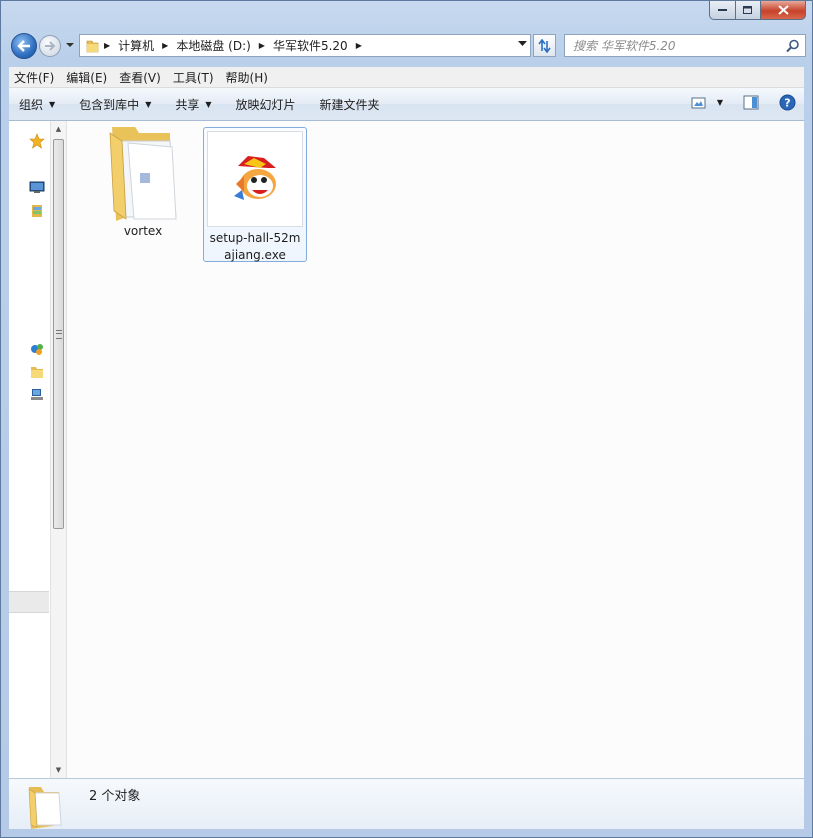 Image resolution: width=813 pixels, height=838 pixels. I want to click on folder-small-icon, so click(92, 46).